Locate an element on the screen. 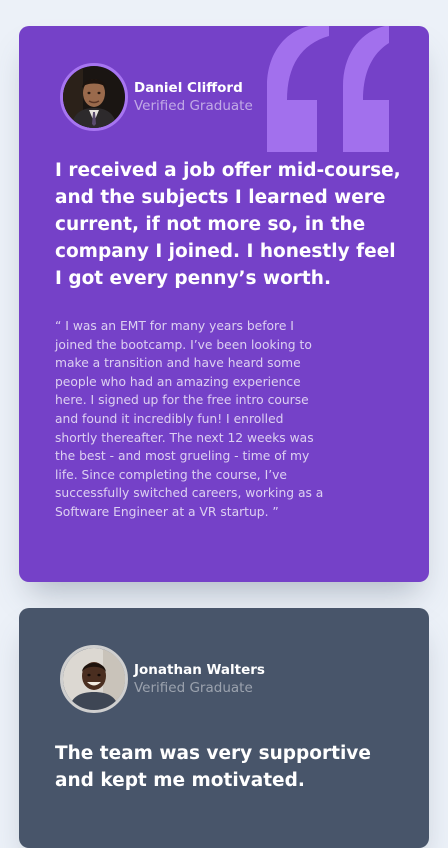  author-name: Jonathan Walters is located at coordinates (199, 670).